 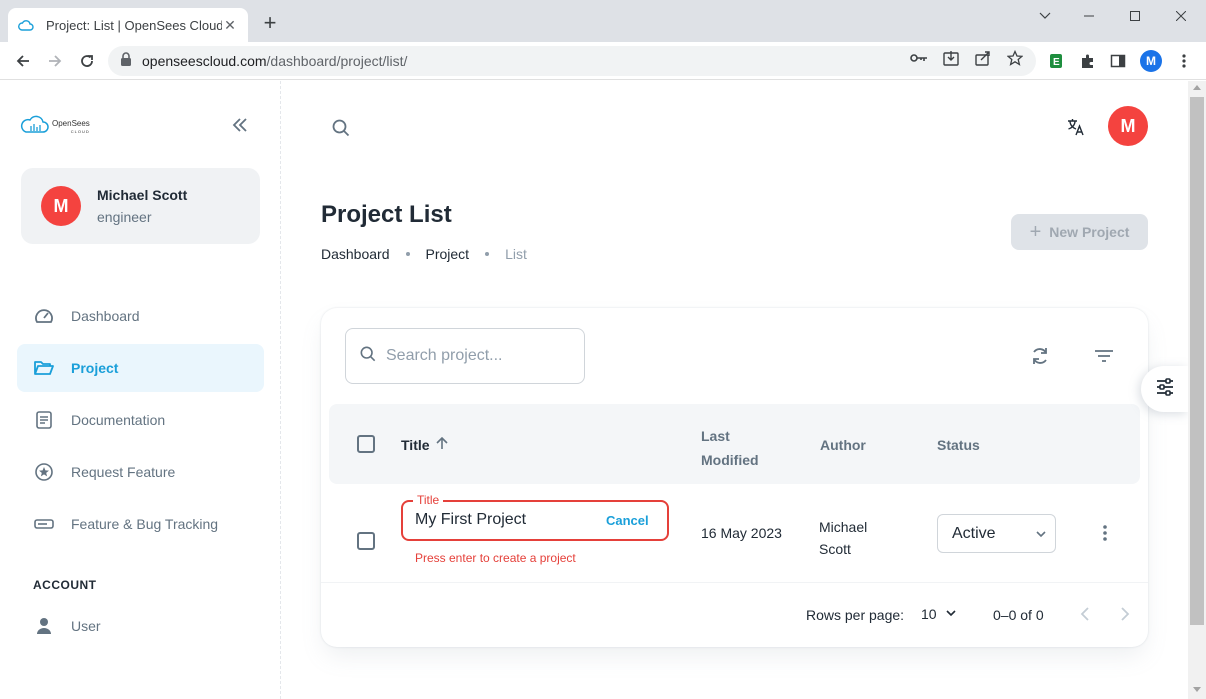 I want to click on column-header-status: Status, so click(x=958, y=445).